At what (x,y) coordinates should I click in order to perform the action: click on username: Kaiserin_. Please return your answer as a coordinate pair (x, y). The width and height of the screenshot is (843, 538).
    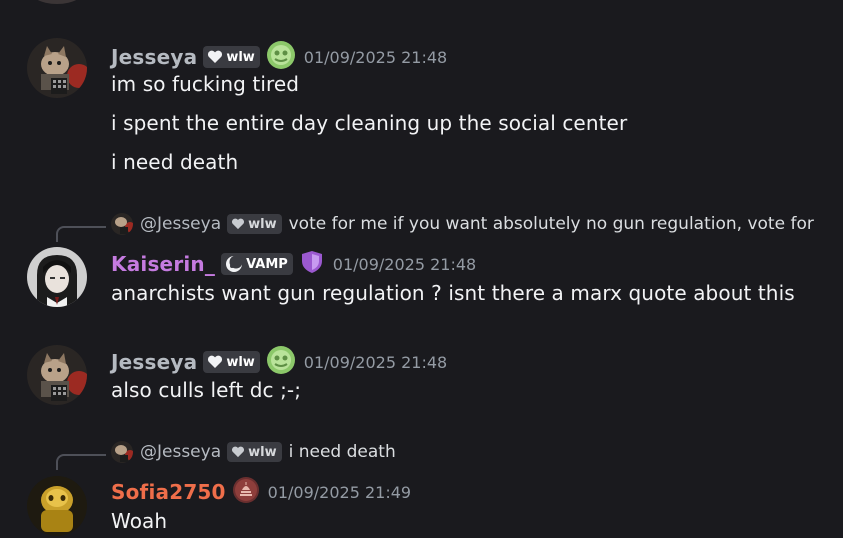
    Looking at the image, I should click on (163, 264).